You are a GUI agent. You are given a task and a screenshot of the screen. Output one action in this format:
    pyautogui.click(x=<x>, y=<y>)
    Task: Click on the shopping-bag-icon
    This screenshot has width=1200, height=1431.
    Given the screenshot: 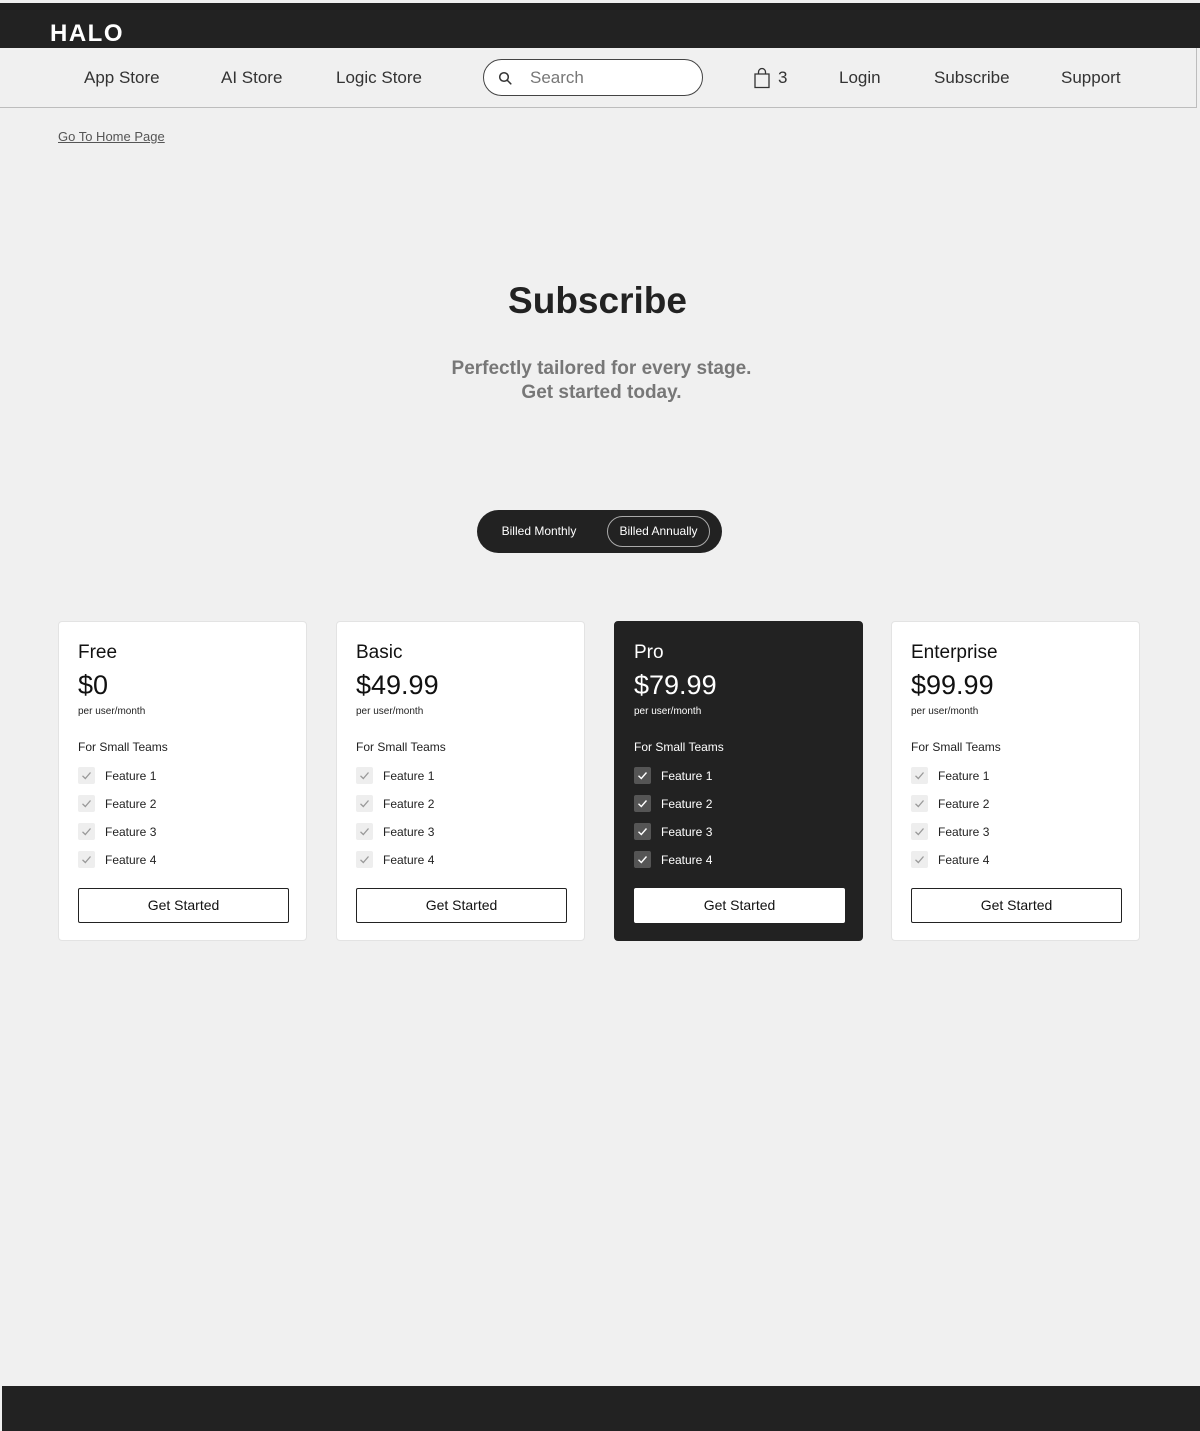 What is the action you would take?
    pyautogui.click(x=762, y=78)
    